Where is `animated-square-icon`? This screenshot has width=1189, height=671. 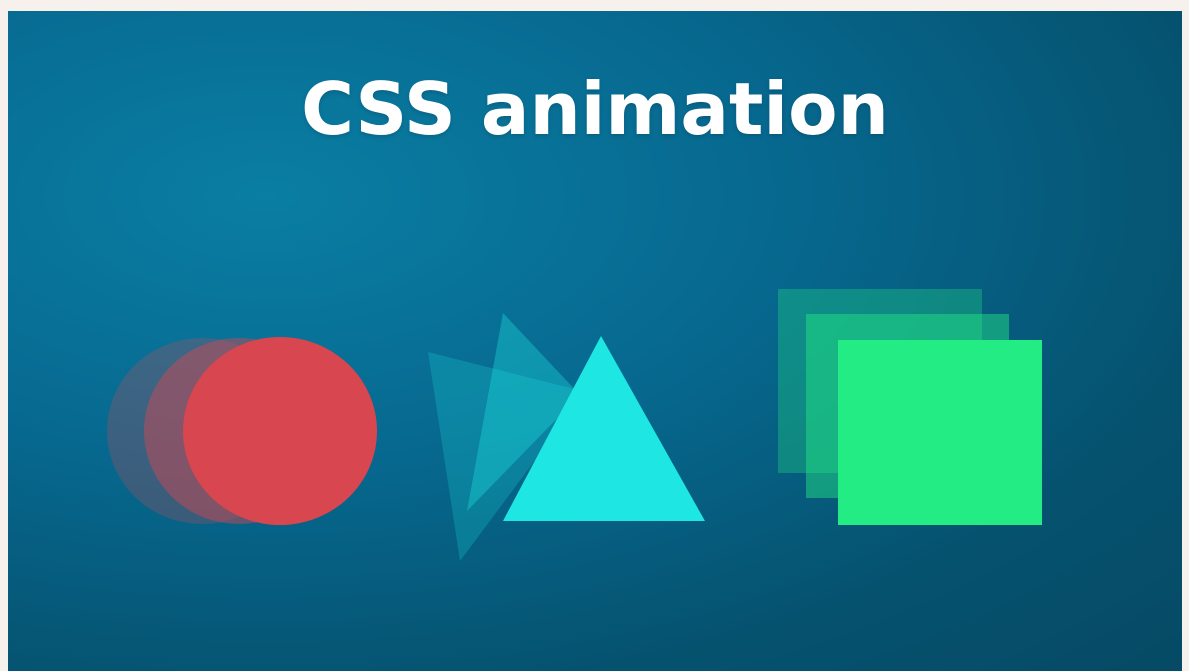 animated-square-icon is located at coordinates (910, 407).